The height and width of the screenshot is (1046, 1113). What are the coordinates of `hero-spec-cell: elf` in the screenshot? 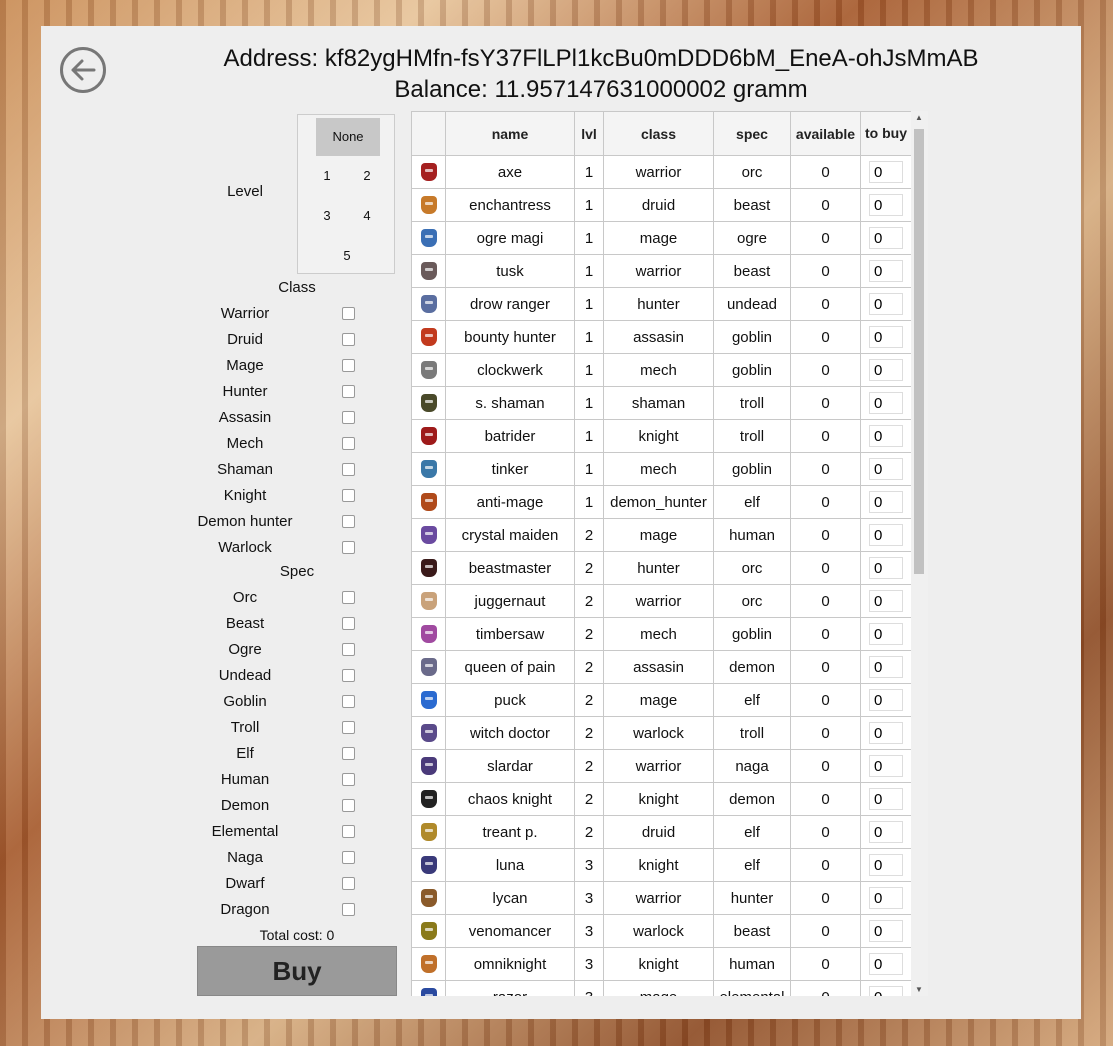 It's located at (752, 502).